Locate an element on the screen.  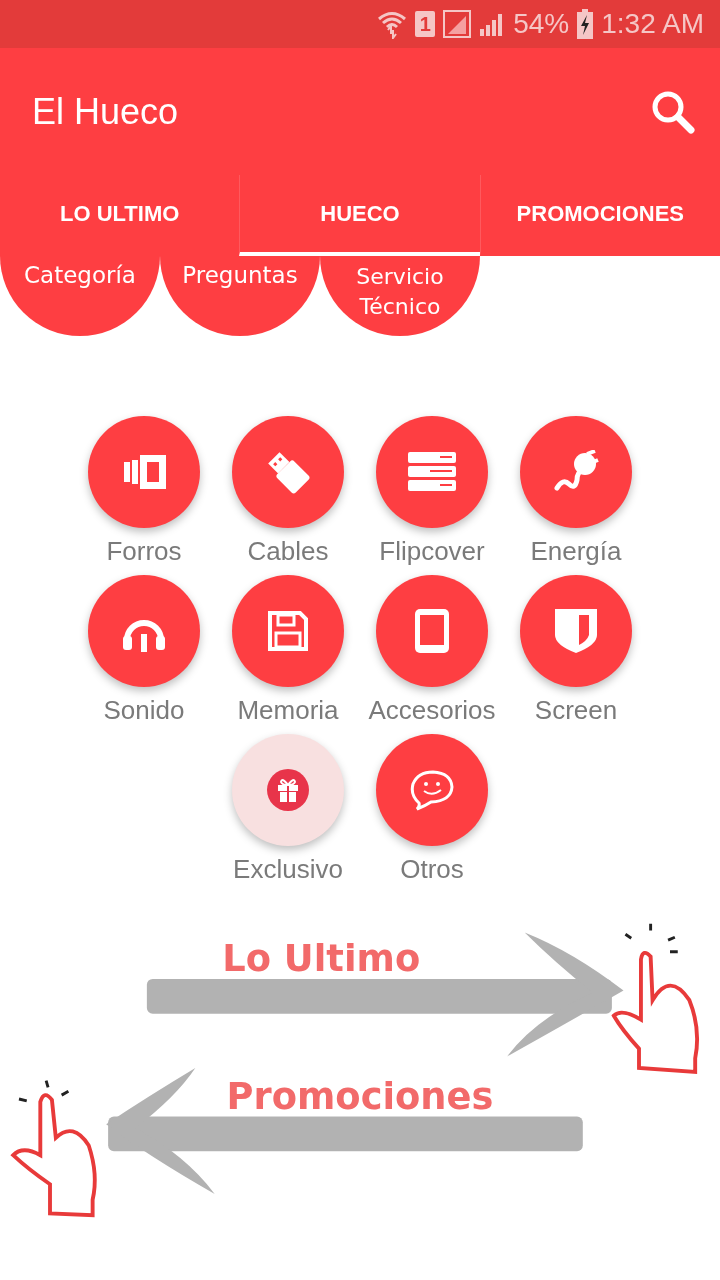
app-title: El Hueco is located at coordinates (105, 111).